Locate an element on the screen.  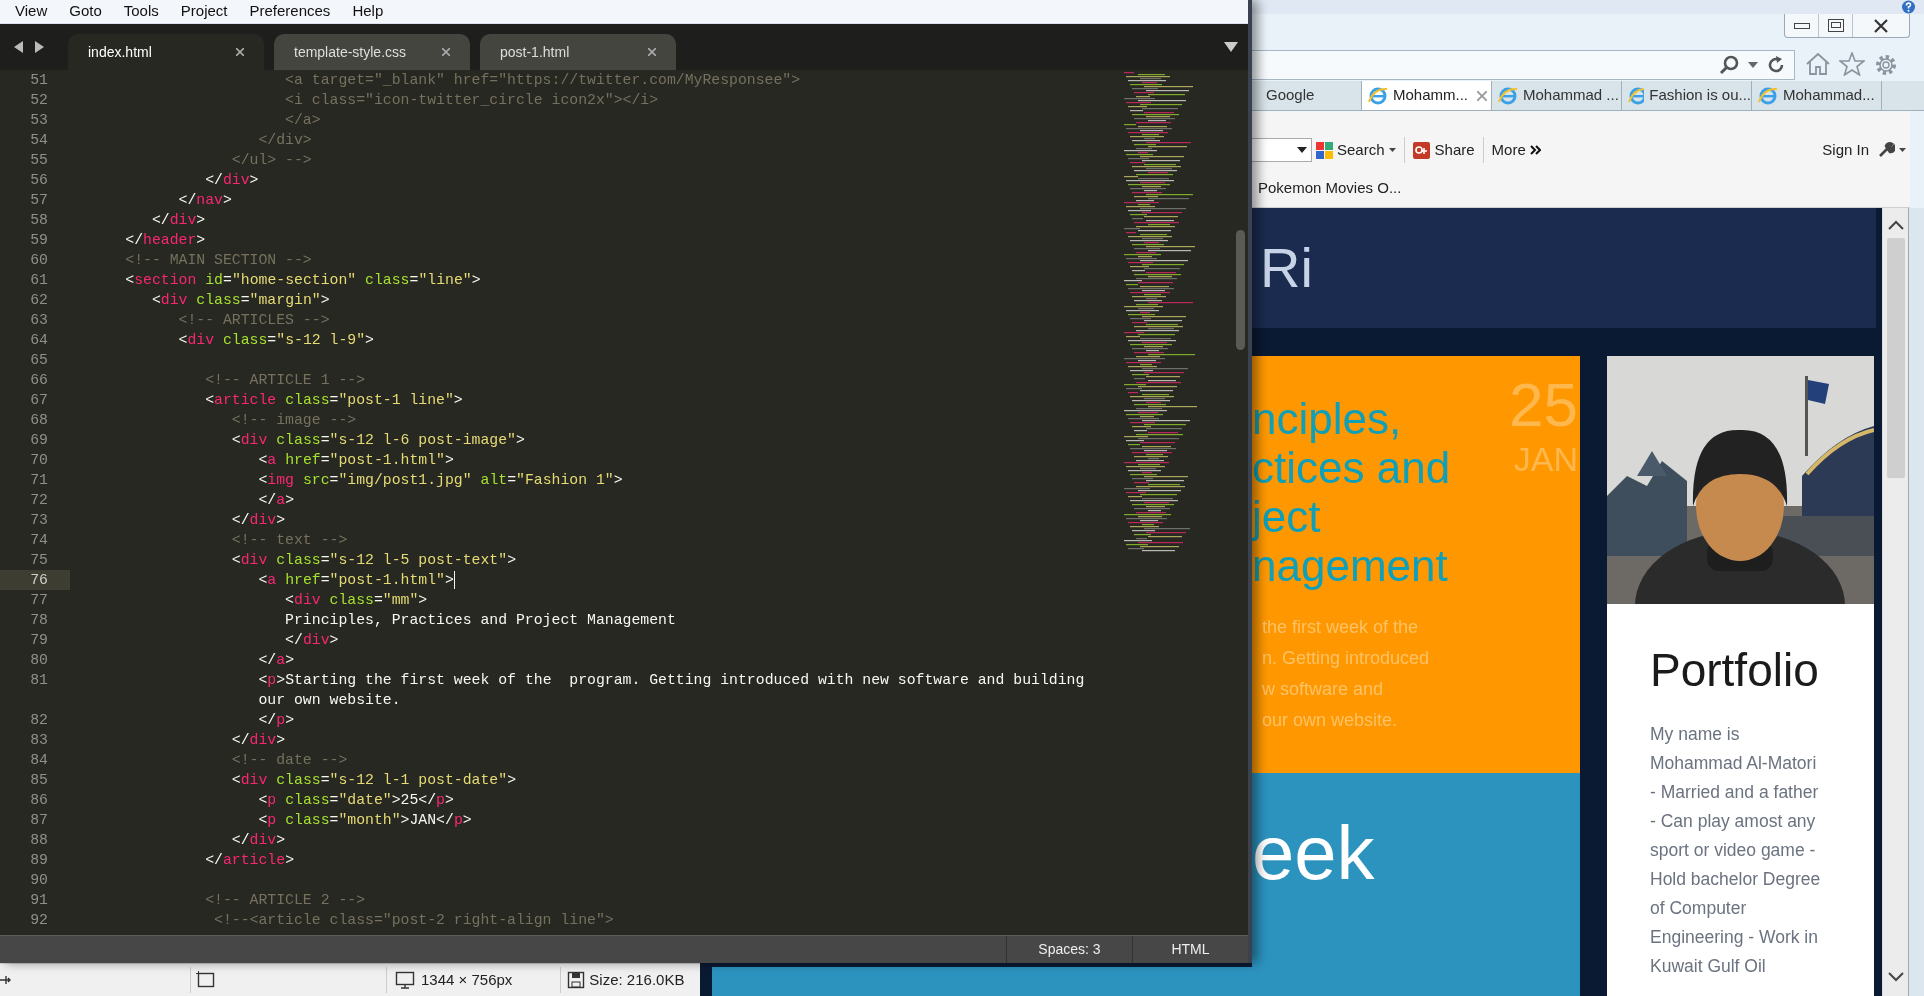
line-number: 54 is located at coordinates (38, 140).